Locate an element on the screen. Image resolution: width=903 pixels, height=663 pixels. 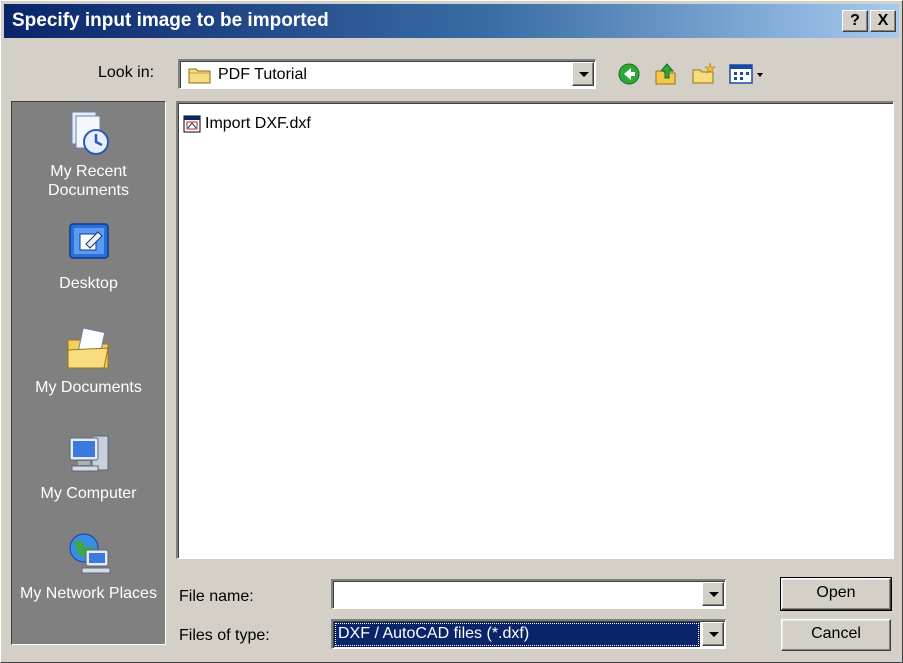
up-folder-icon is located at coordinates (666, 74).